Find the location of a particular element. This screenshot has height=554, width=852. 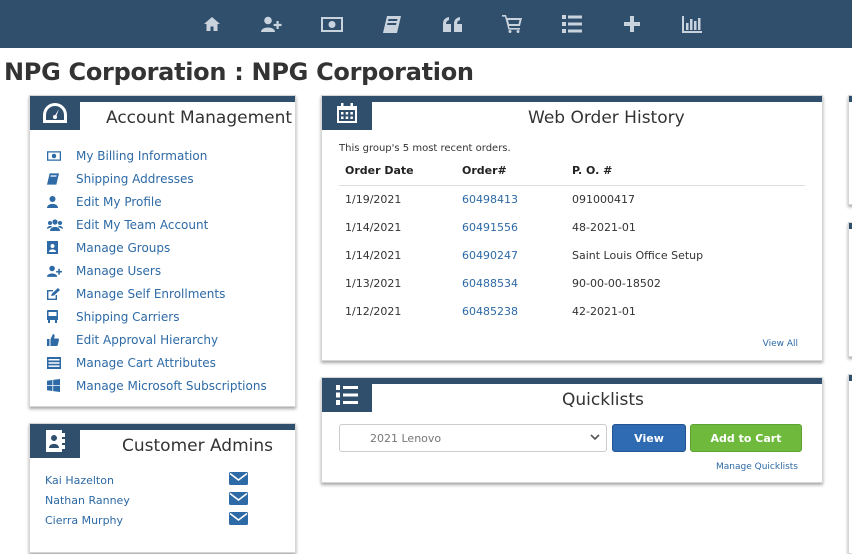

order-number-link: 60498413 is located at coordinates (511, 199).